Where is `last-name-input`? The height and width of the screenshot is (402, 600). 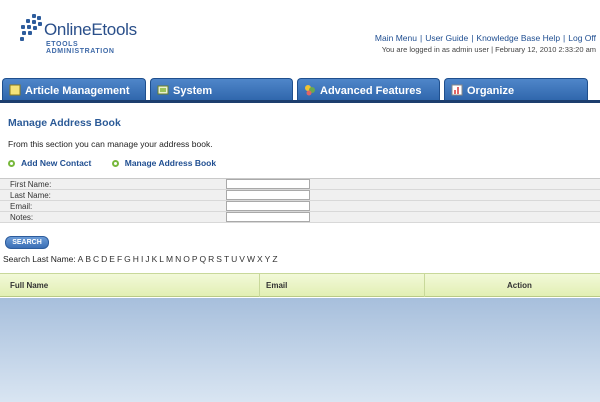
last-name-input is located at coordinates (268, 195).